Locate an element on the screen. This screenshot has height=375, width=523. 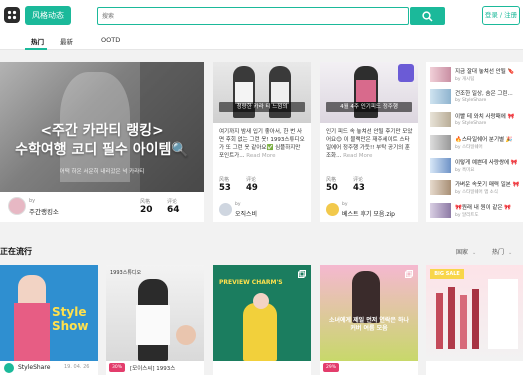
trending-card-footer: StyleShare 19. 04. 26 is located at coordinates (49, 368).